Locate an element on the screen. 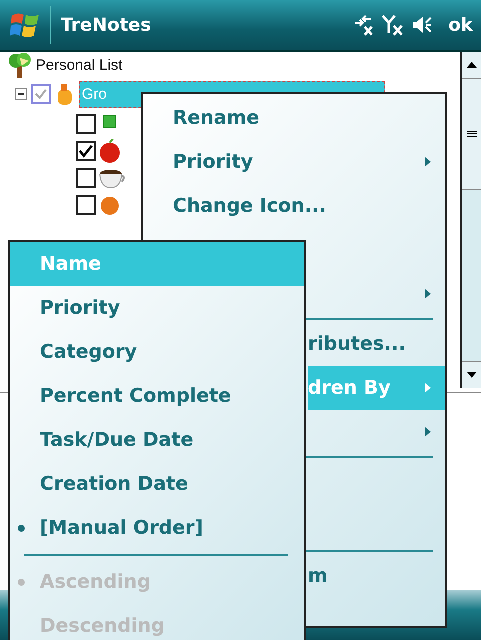 The image size is (481, 640). menu-item: Rename is located at coordinates (294, 118).